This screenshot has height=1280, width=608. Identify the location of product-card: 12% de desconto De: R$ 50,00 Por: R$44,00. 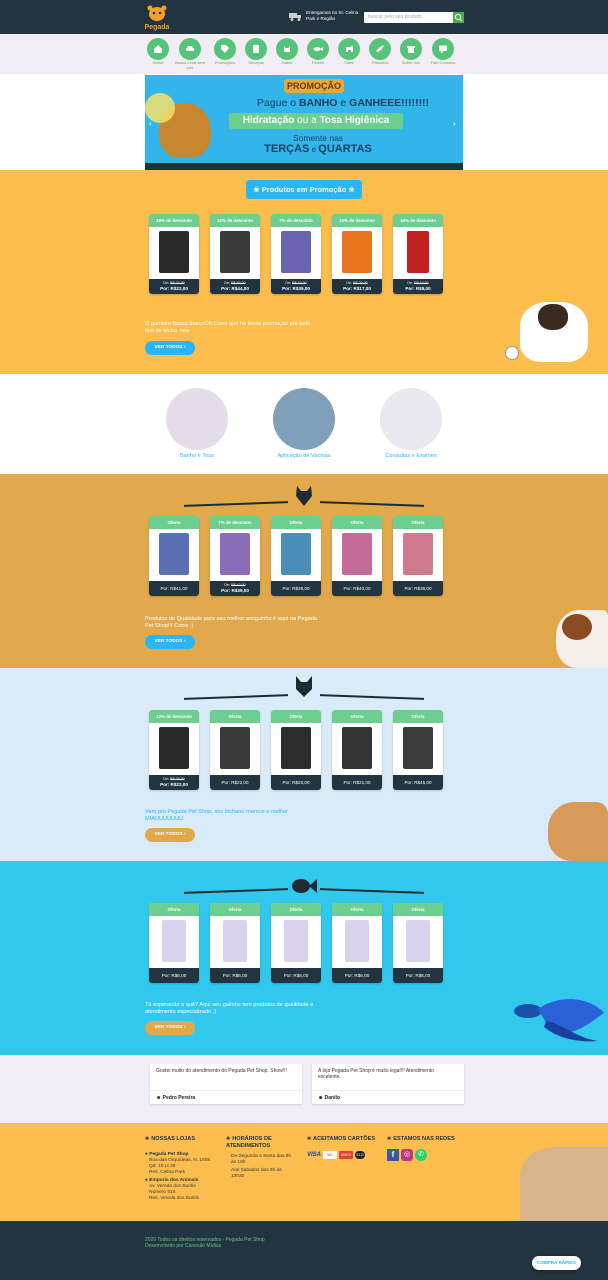
(235, 254).